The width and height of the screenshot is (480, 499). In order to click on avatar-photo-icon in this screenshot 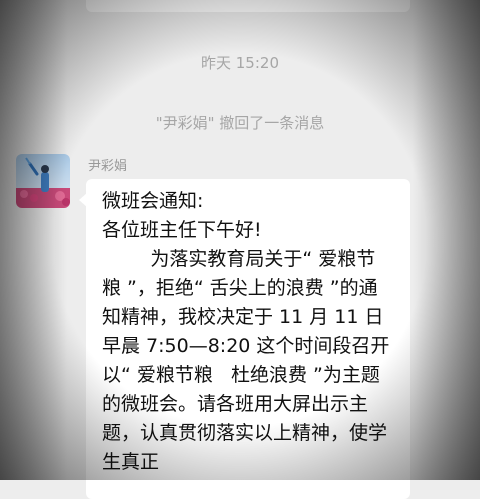, I will do `click(43, 181)`.